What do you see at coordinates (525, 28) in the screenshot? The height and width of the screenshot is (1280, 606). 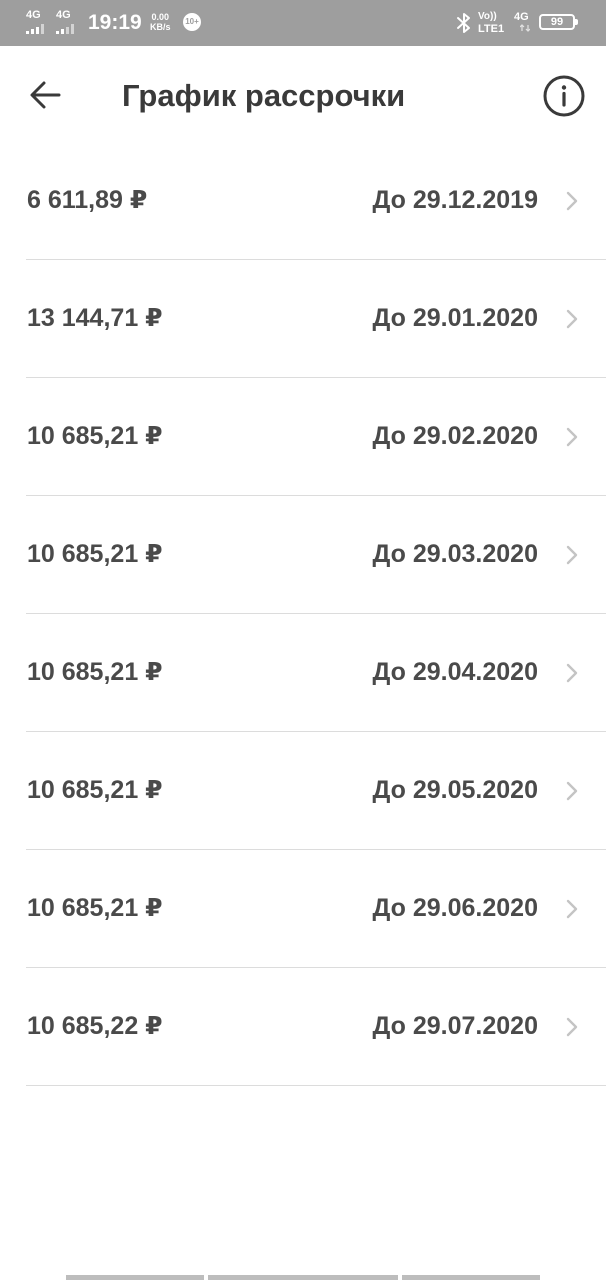 I see `data-arrows-icon` at bounding box center [525, 28].